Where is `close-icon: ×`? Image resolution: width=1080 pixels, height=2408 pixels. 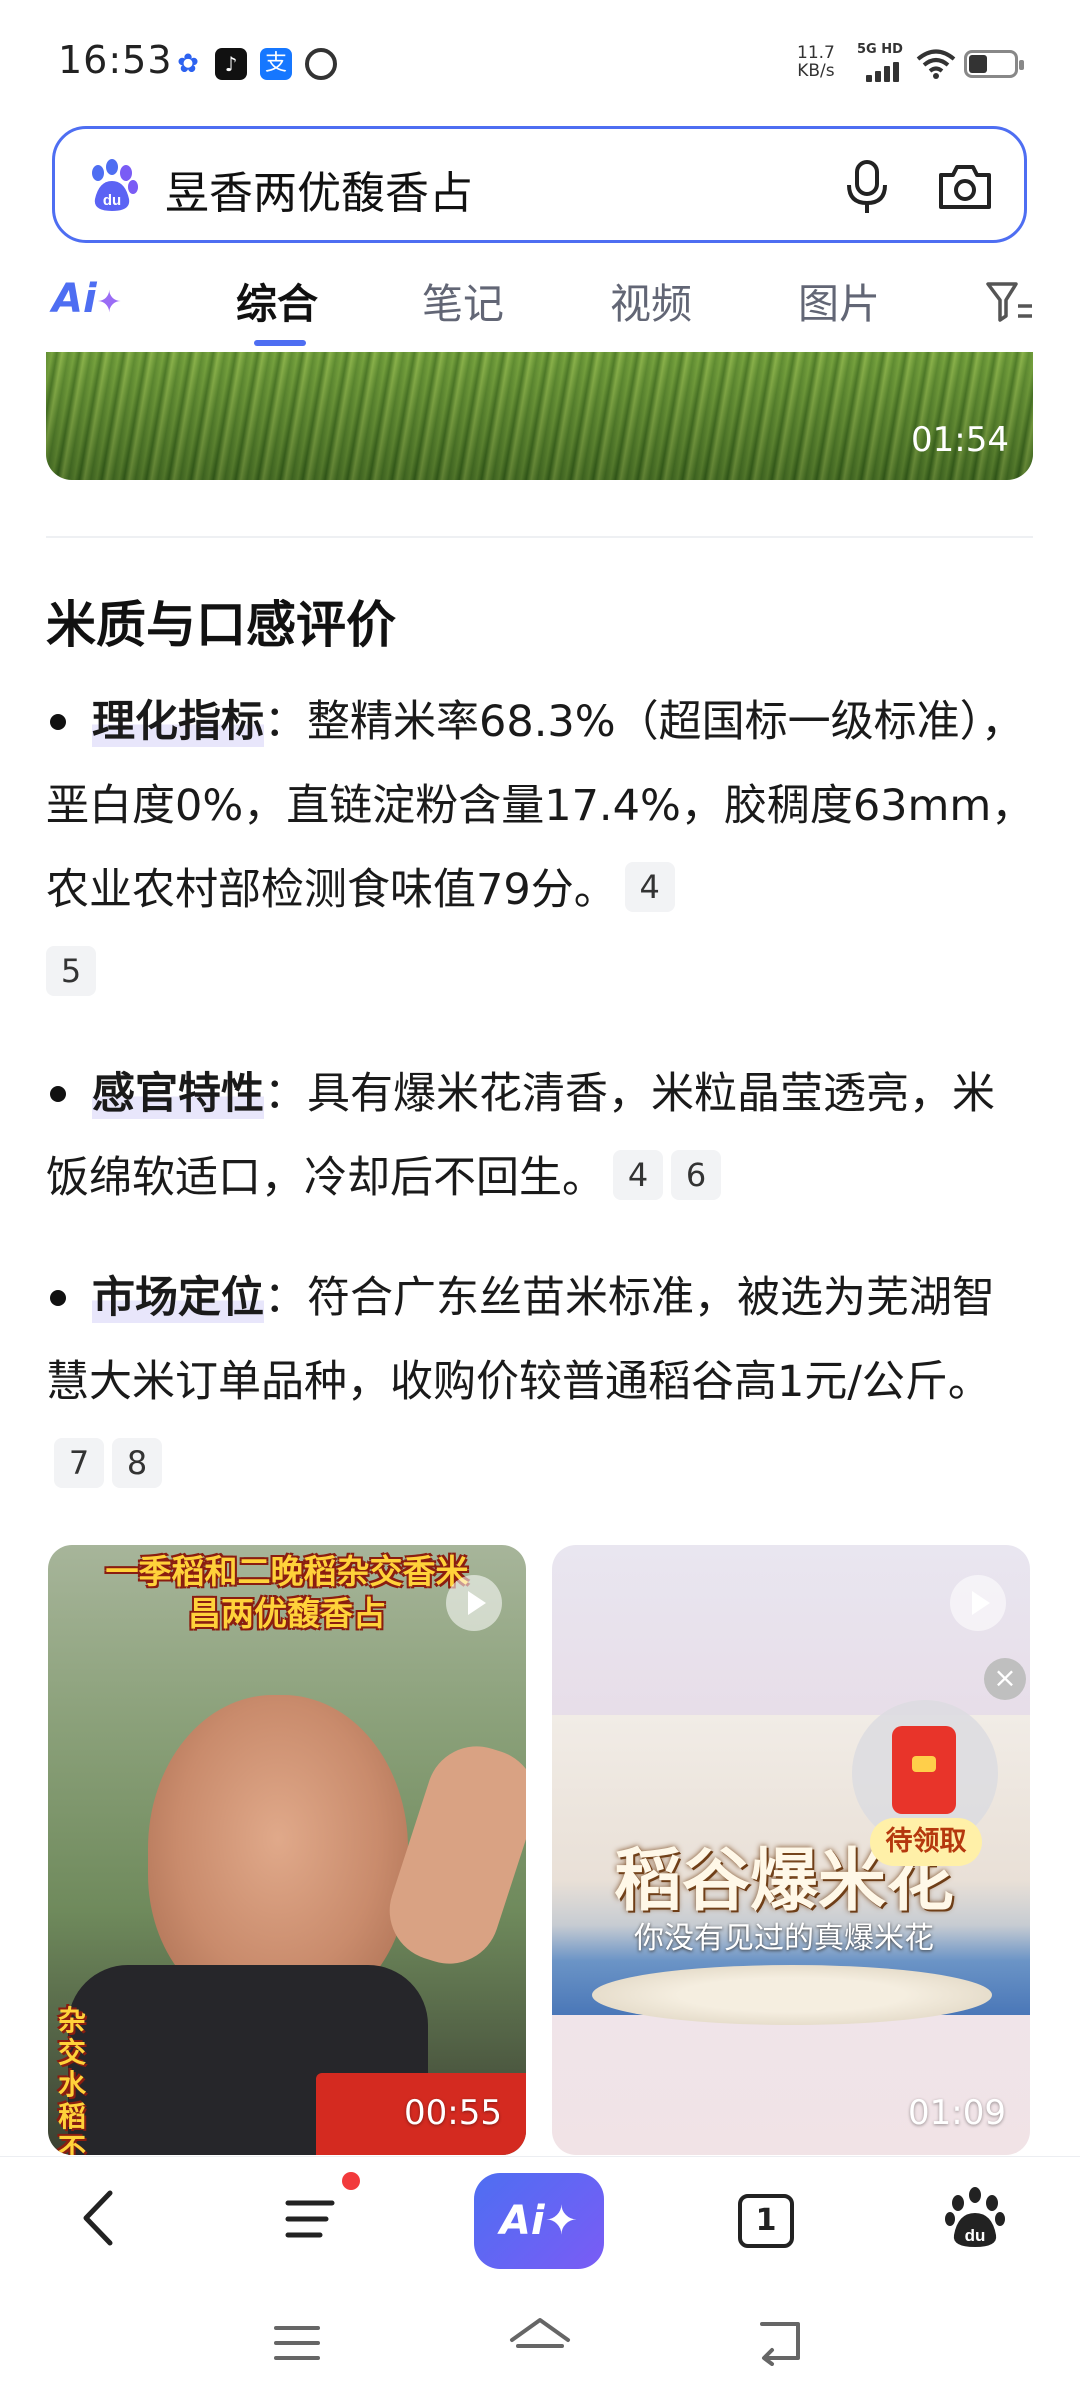
close-icon: × is located at coordinates (1005, 1679).